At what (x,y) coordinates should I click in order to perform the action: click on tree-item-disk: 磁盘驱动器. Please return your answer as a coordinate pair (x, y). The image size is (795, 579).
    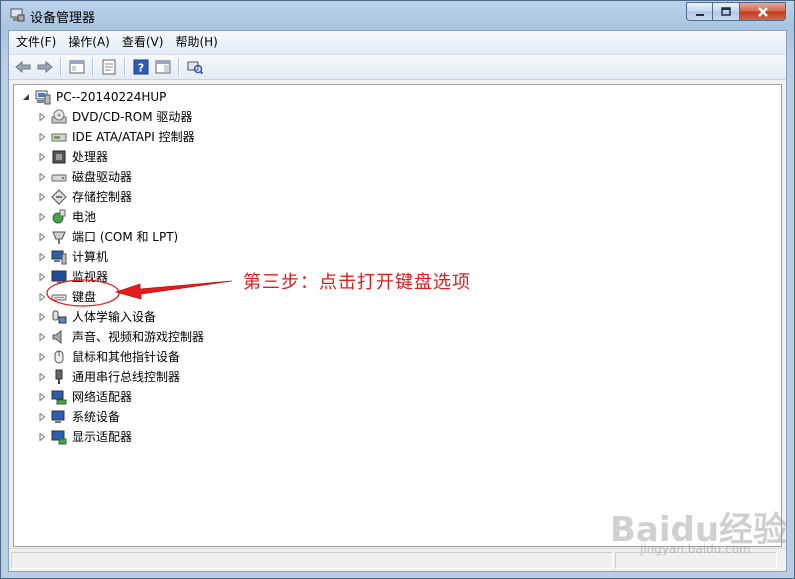
    Looking at the image, I should click on (84, 177).